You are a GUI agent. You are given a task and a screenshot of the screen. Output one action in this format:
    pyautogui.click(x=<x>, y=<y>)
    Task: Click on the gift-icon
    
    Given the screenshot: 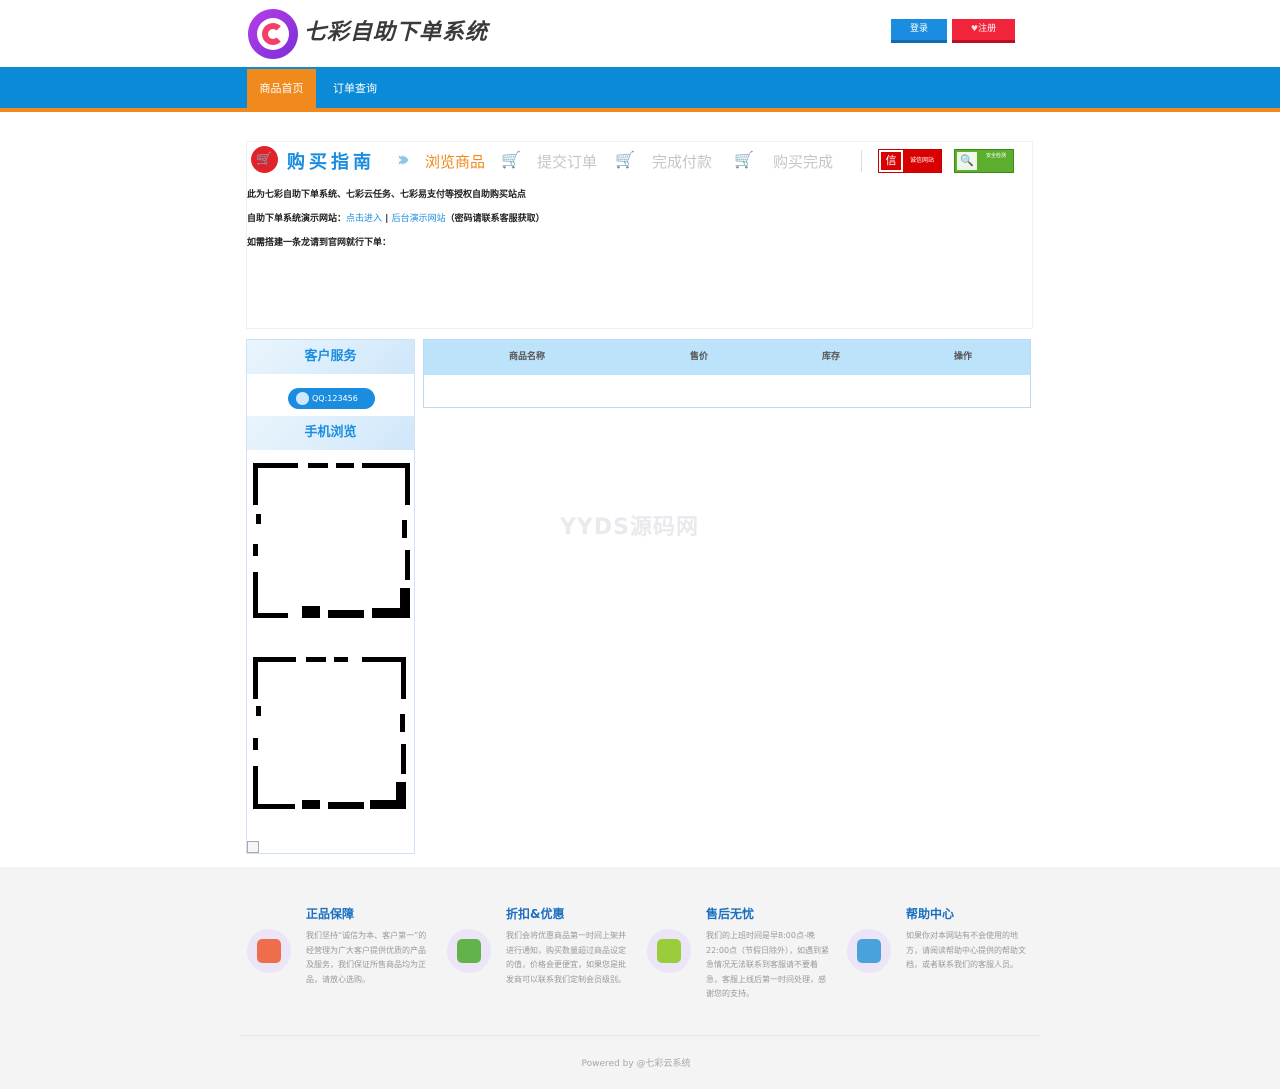 What is the action you would take?
    pyautogui.click(x=469, y=951)
    